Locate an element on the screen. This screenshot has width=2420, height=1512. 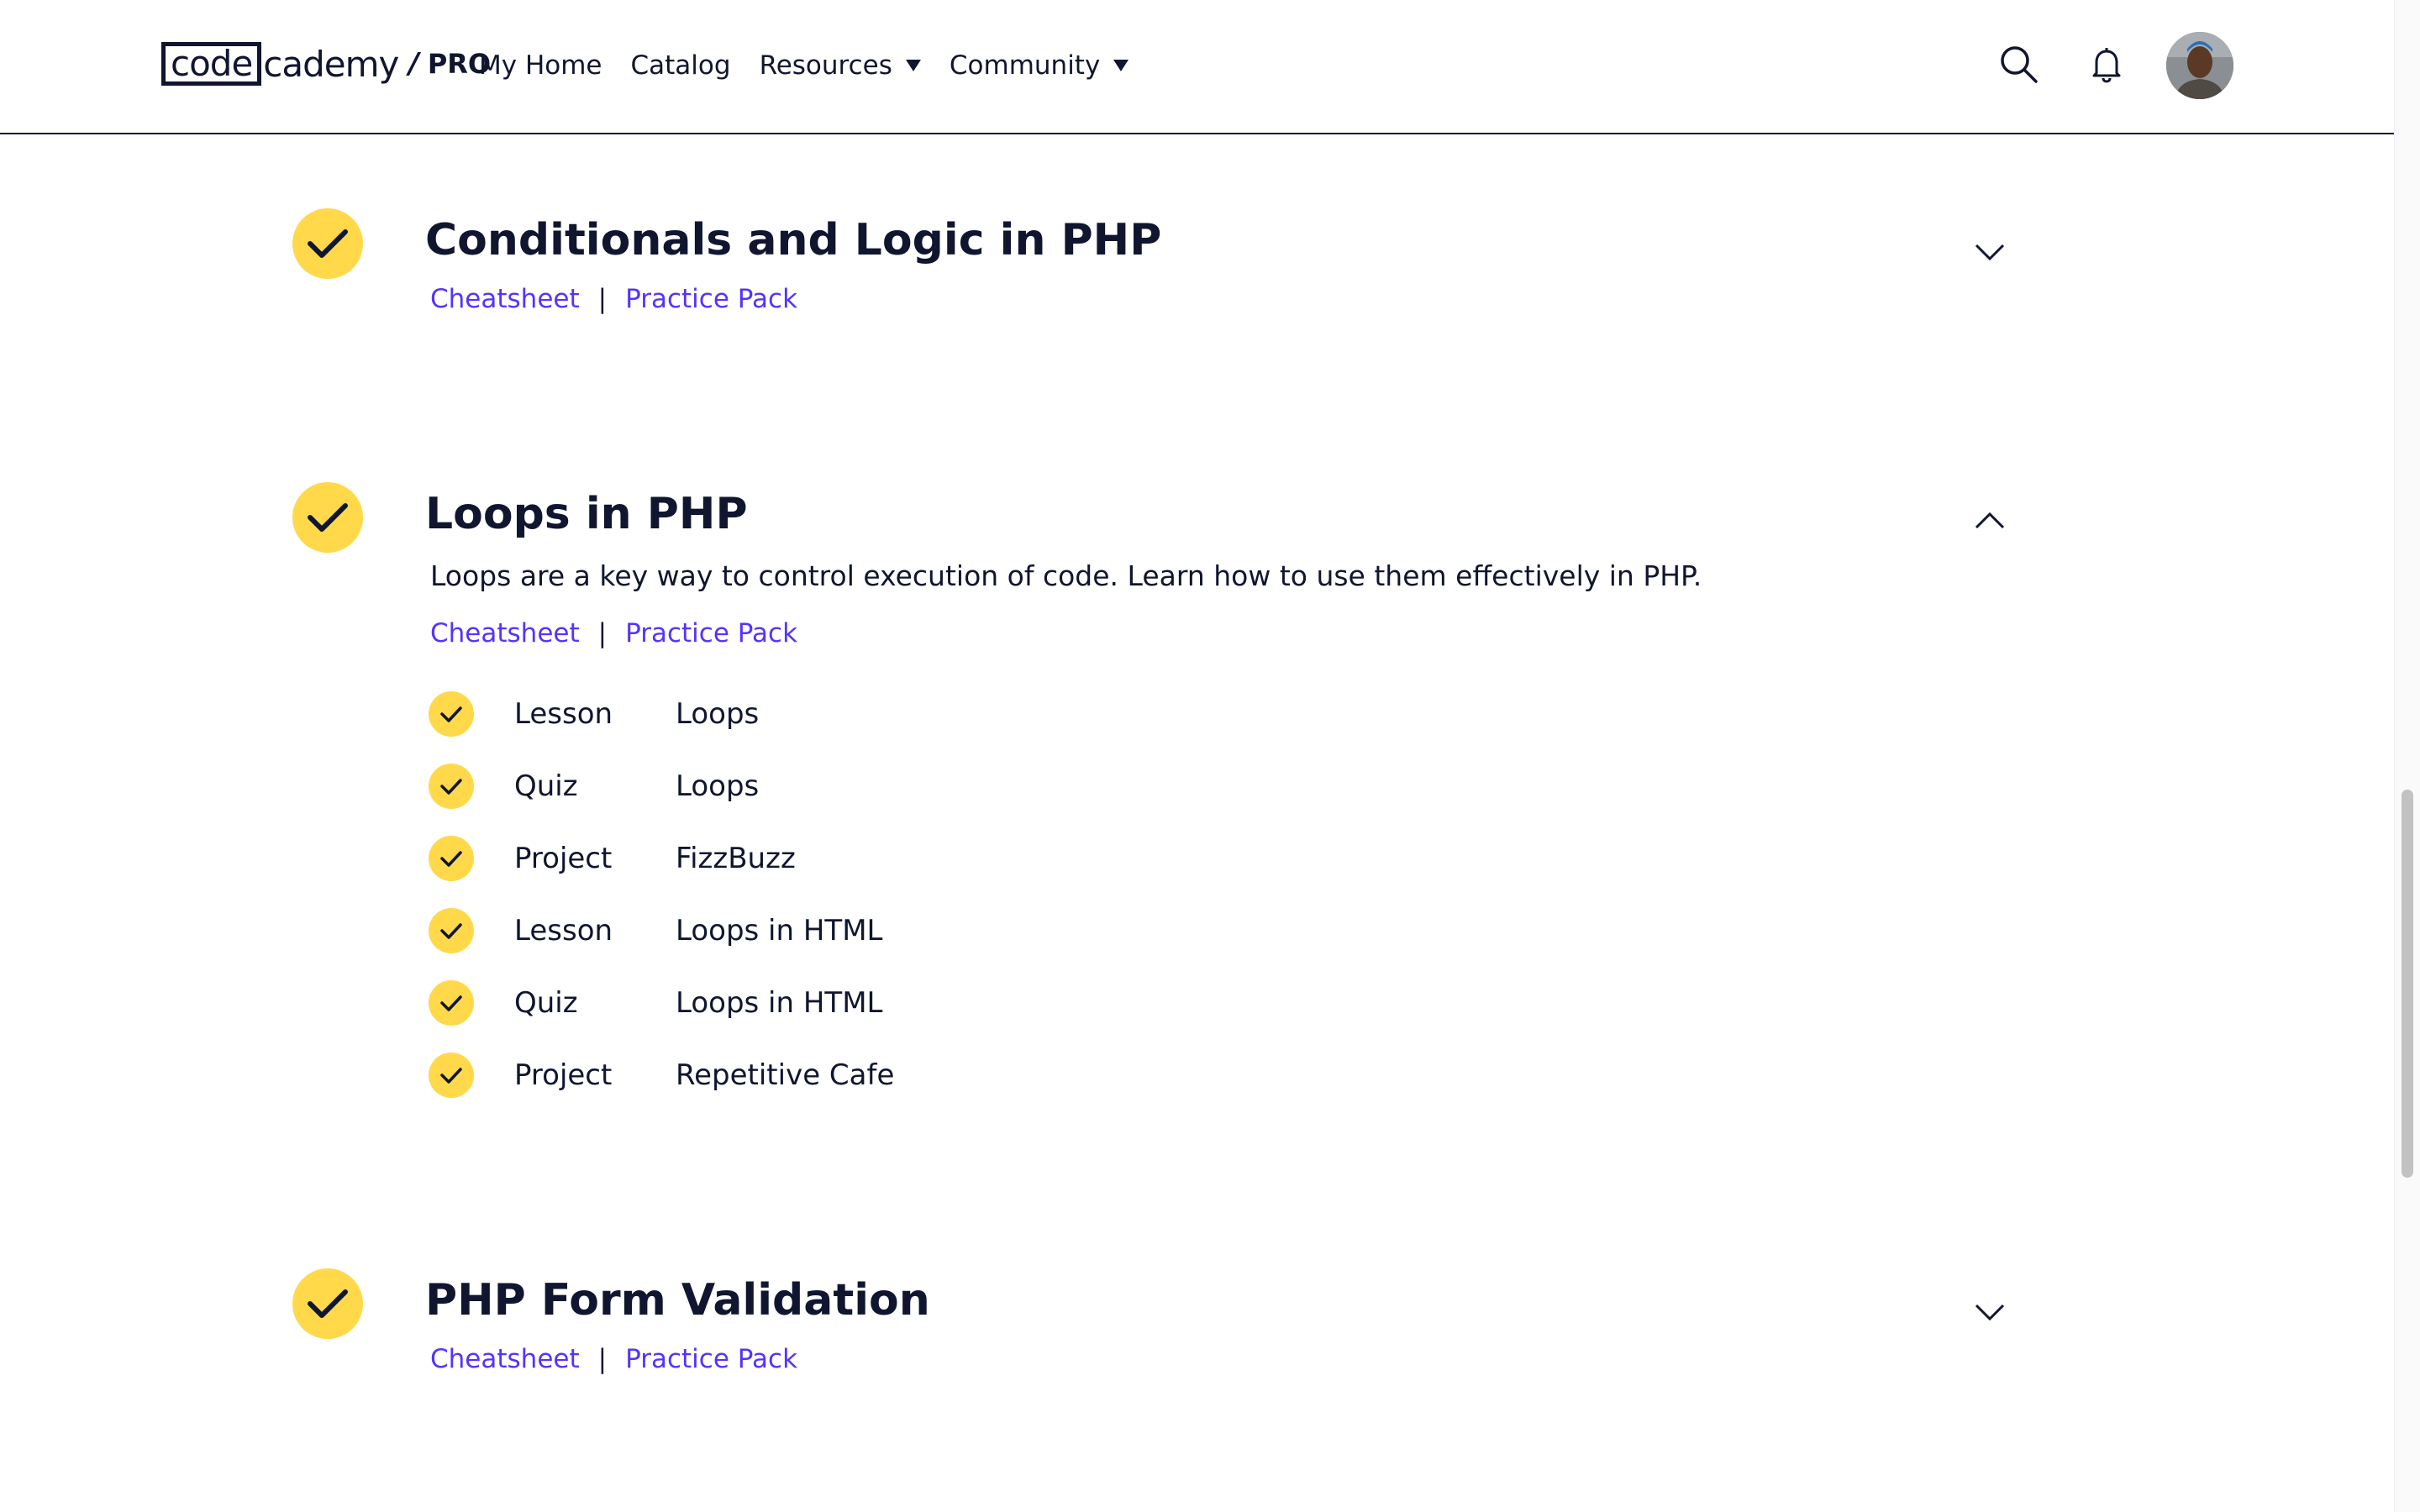
module-title: Conditionals and Logic in PHP is located at coordinates (793, 240).